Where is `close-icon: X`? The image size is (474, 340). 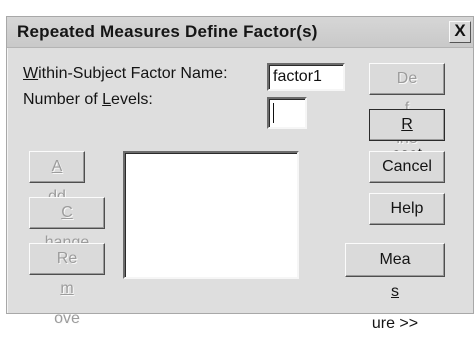
close-icon: X is located at coordinates (460, 32).